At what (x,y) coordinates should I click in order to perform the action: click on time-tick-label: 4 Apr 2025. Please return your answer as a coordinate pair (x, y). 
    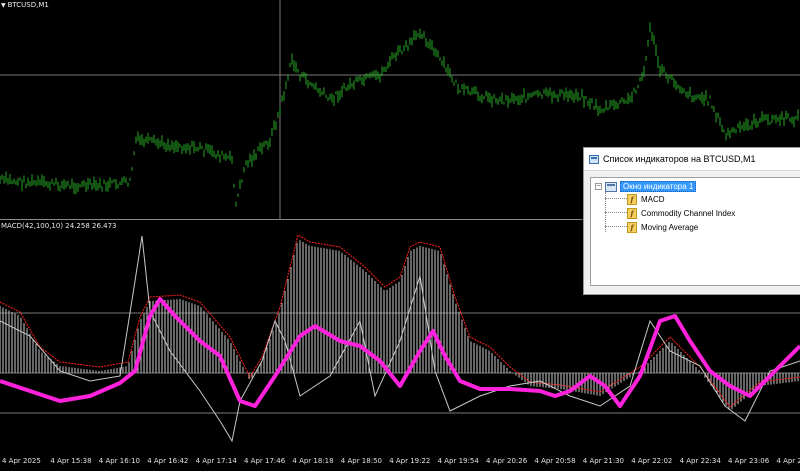
    Looking at the image, I should click on (21, 461).